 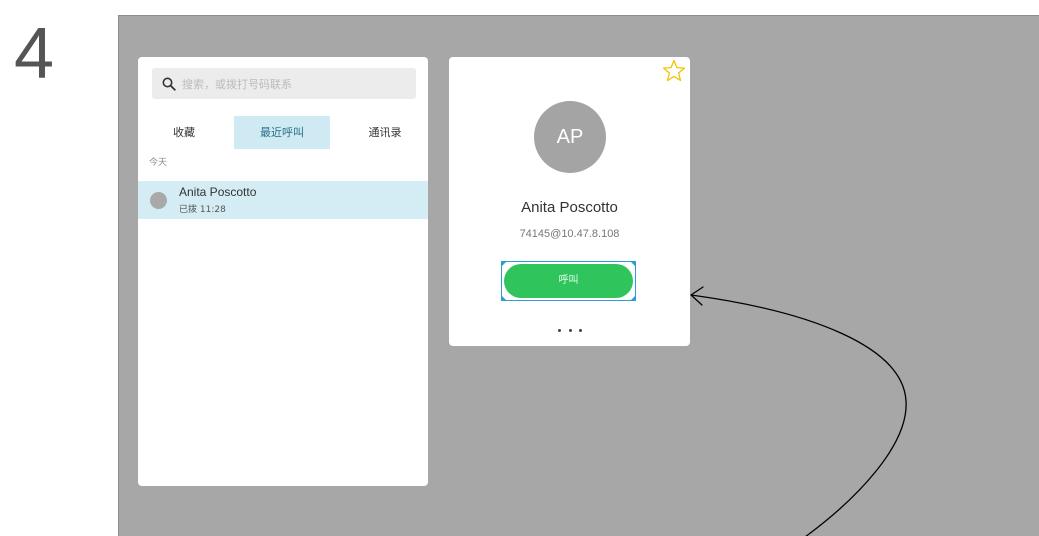 What do you see at coordinates (34, 54) in the screenshot?
I see `step-number: 4` at bounding box center [34, 54].